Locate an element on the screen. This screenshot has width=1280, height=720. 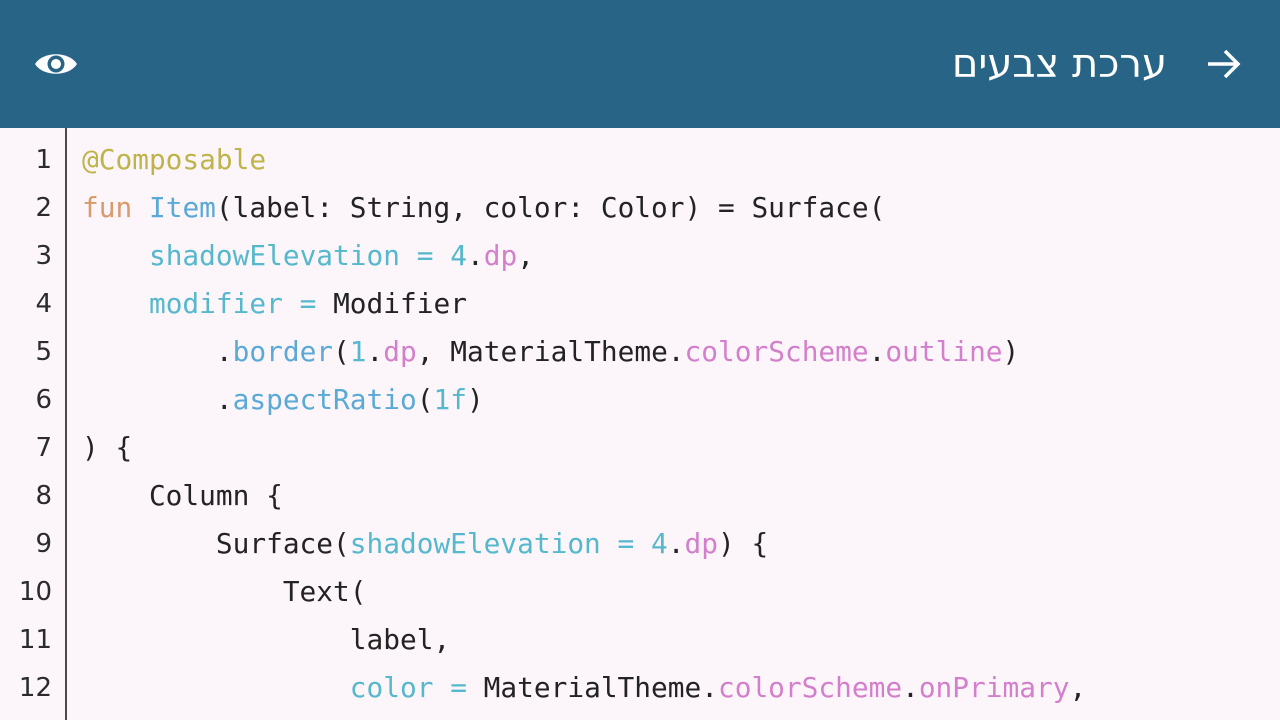
preview-button is located at coordinates (56, 64).